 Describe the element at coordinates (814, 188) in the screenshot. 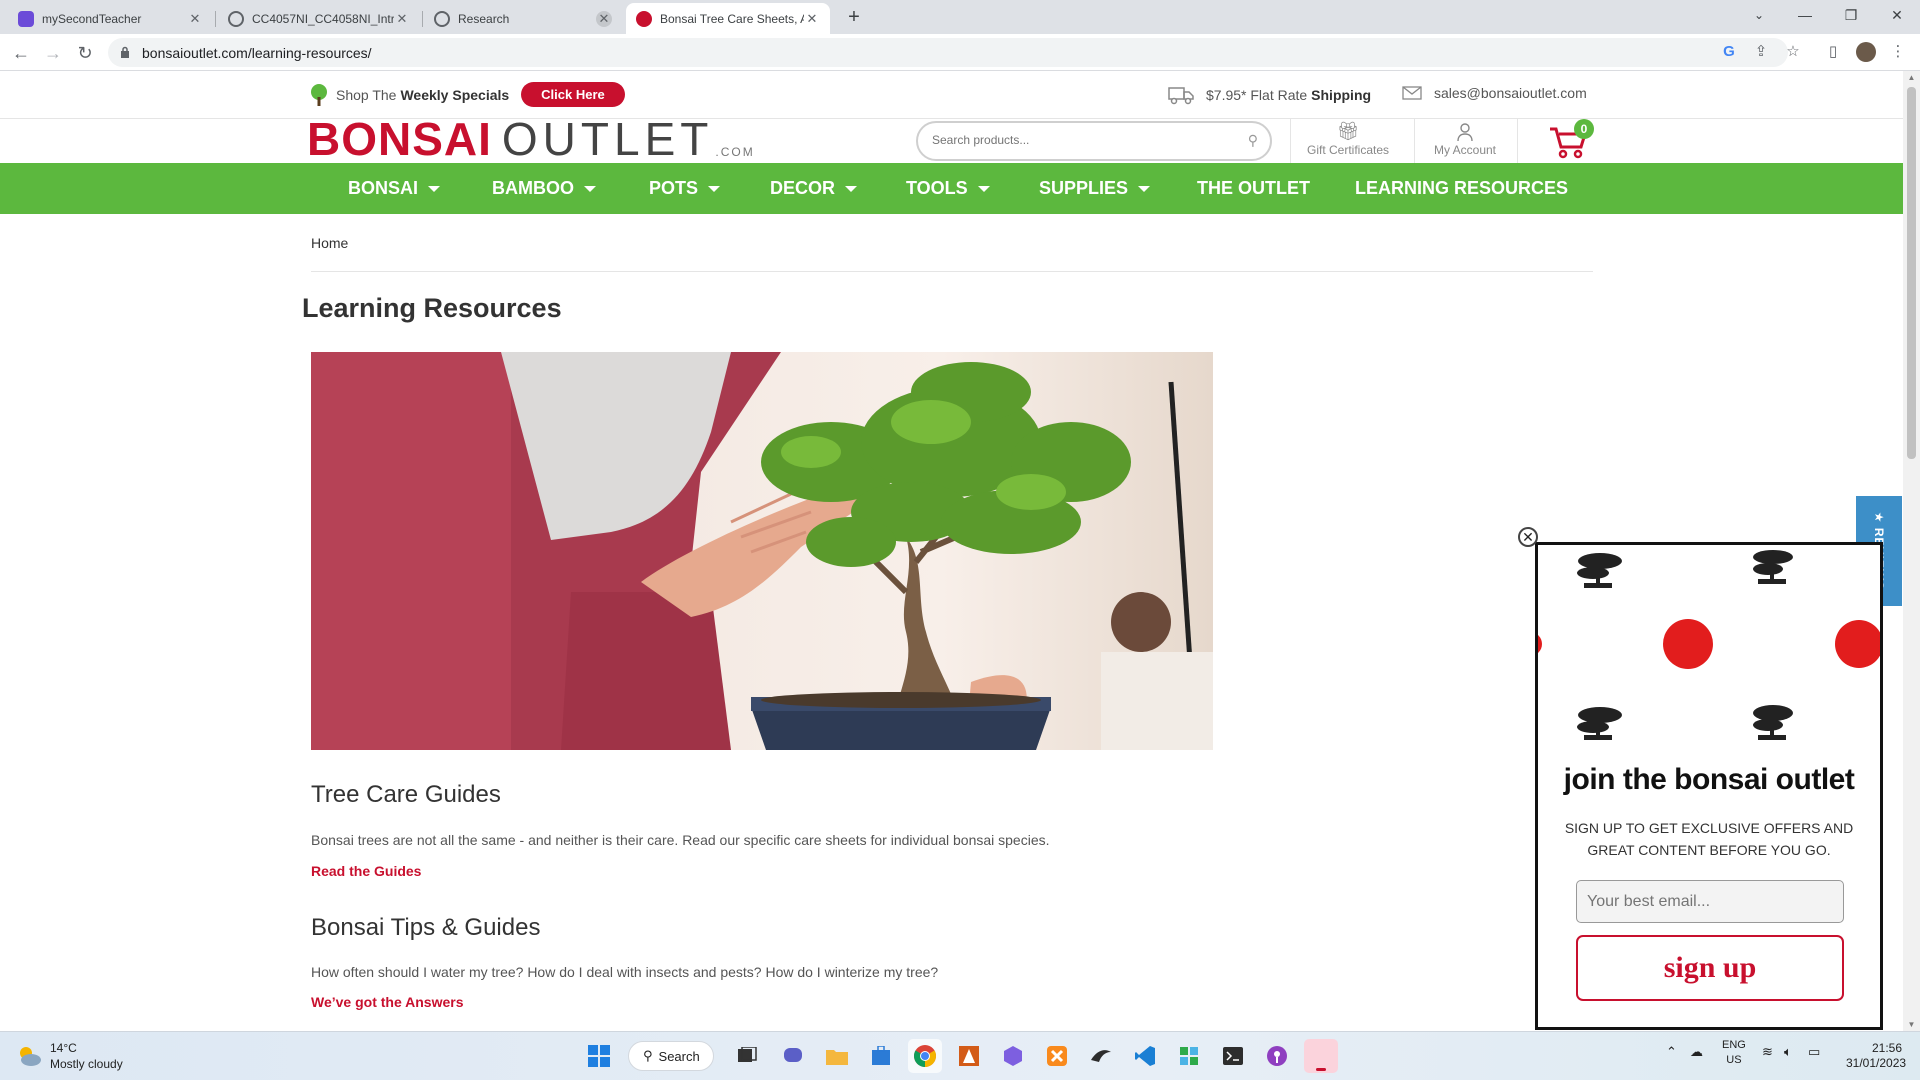

I see `nav-item-decor: DECOR` at that location.